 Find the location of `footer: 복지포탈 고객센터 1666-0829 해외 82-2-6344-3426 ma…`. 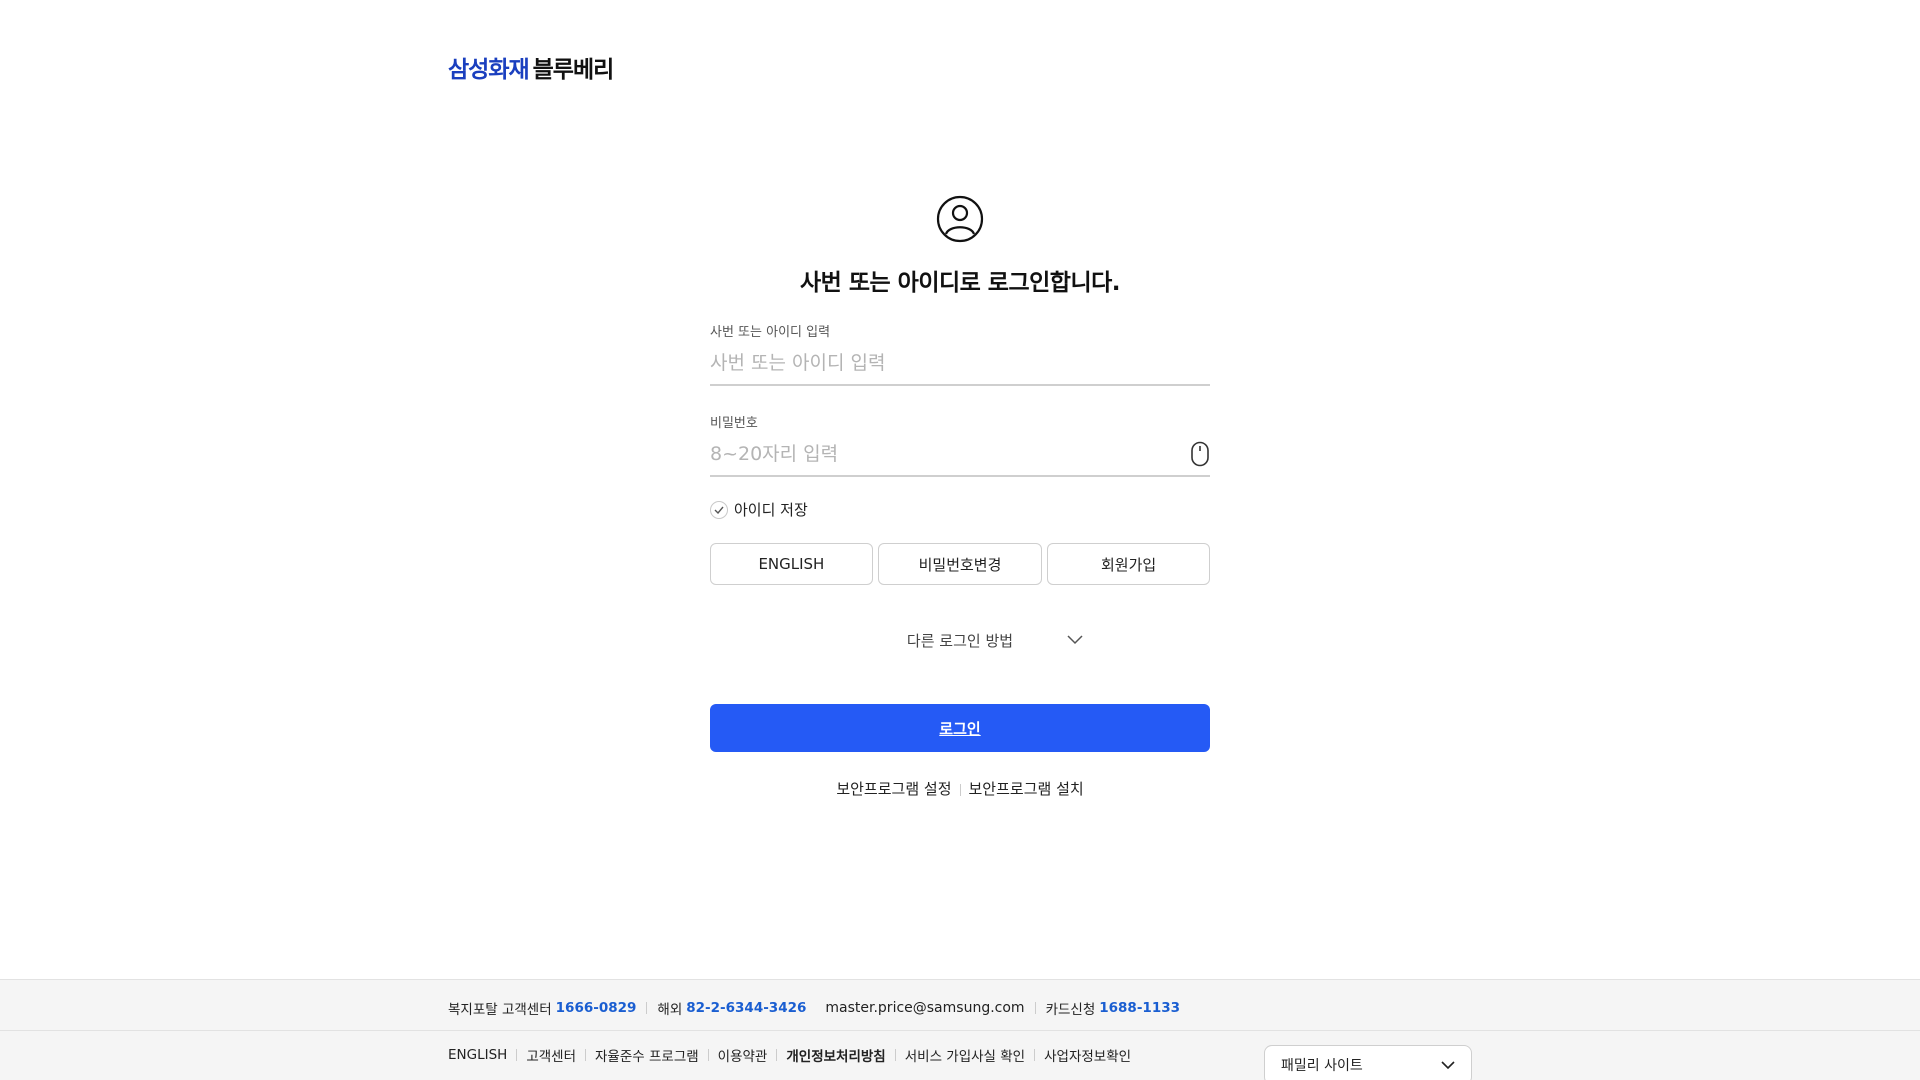

footer: 복지포탈 고객센터 1666-0829 해외 82-2-6344-3426 ma… is located at coordinates (960, 1029).